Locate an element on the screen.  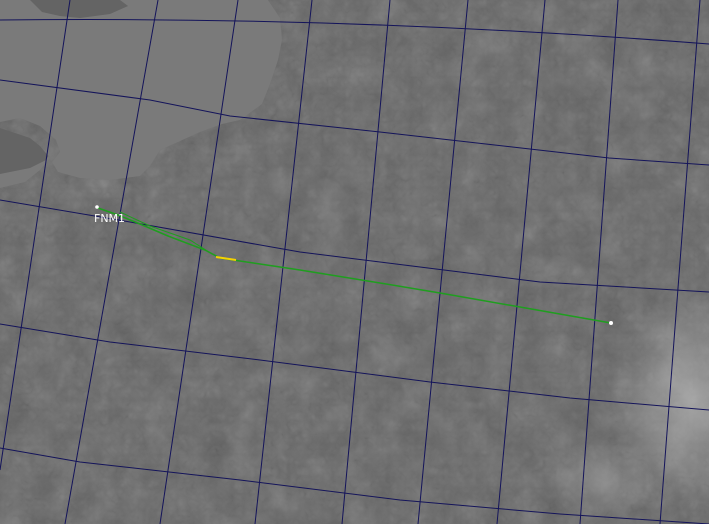
highland-area-south is located at coordinates (600, 480).